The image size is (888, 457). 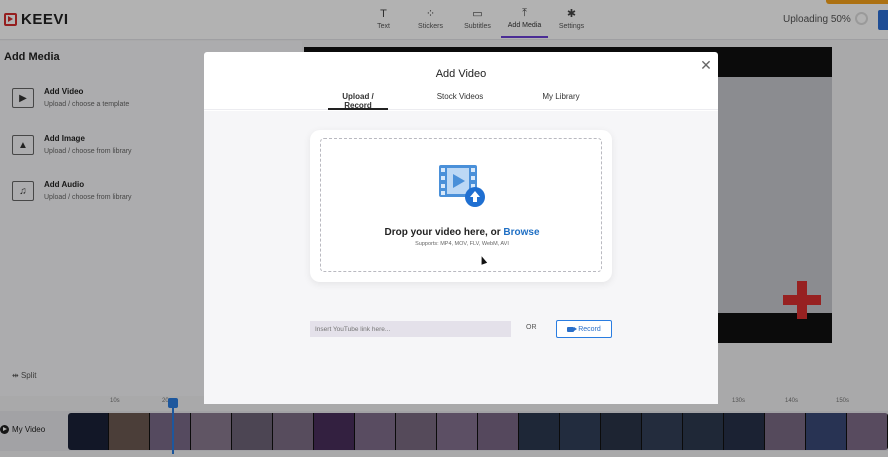 I want to click on or-divider: OR, so click(x=531, y=327).